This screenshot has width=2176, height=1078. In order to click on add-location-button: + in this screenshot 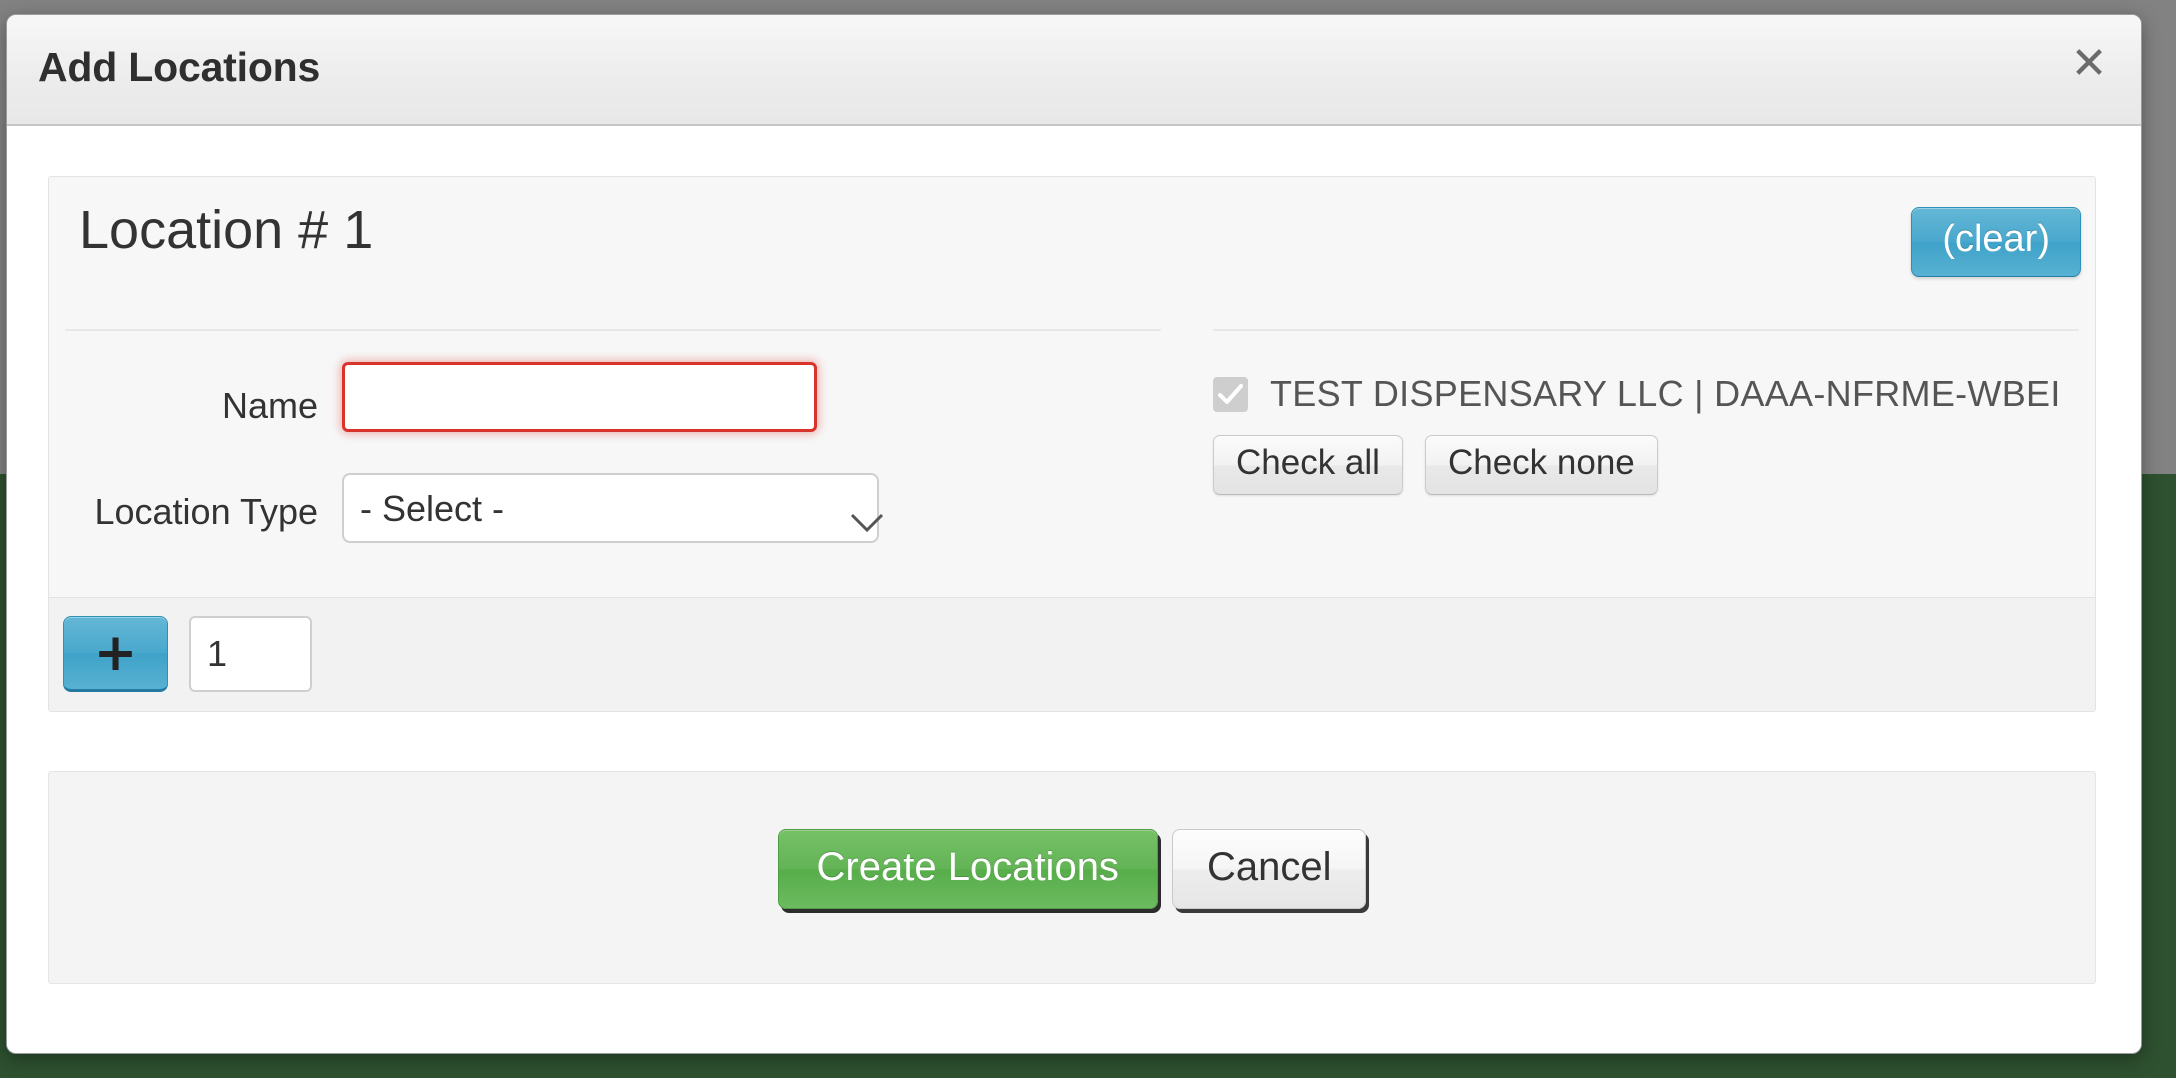, I will do `click(115, 654)`.